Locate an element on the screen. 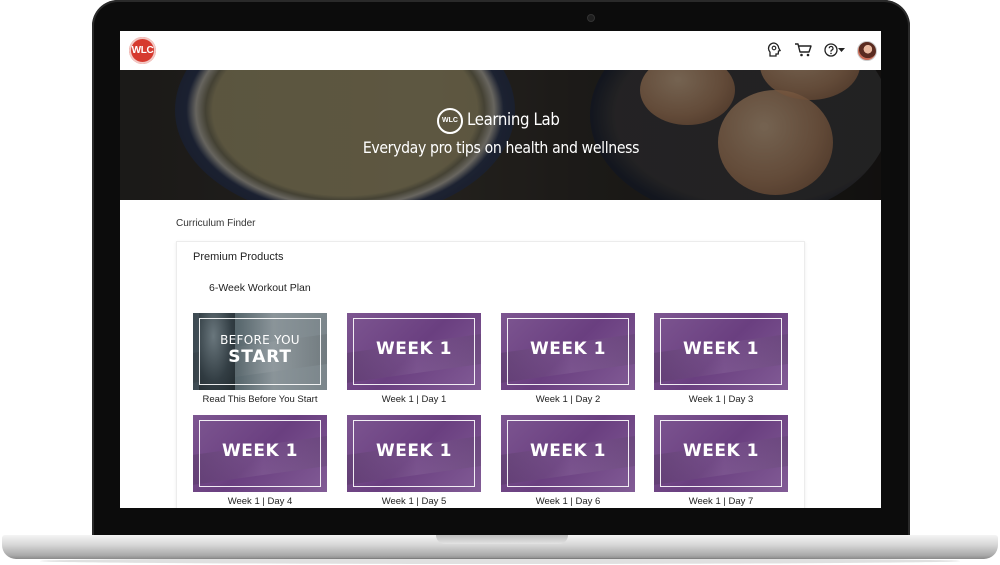  laptop-base is located at coordinates (500, 547).